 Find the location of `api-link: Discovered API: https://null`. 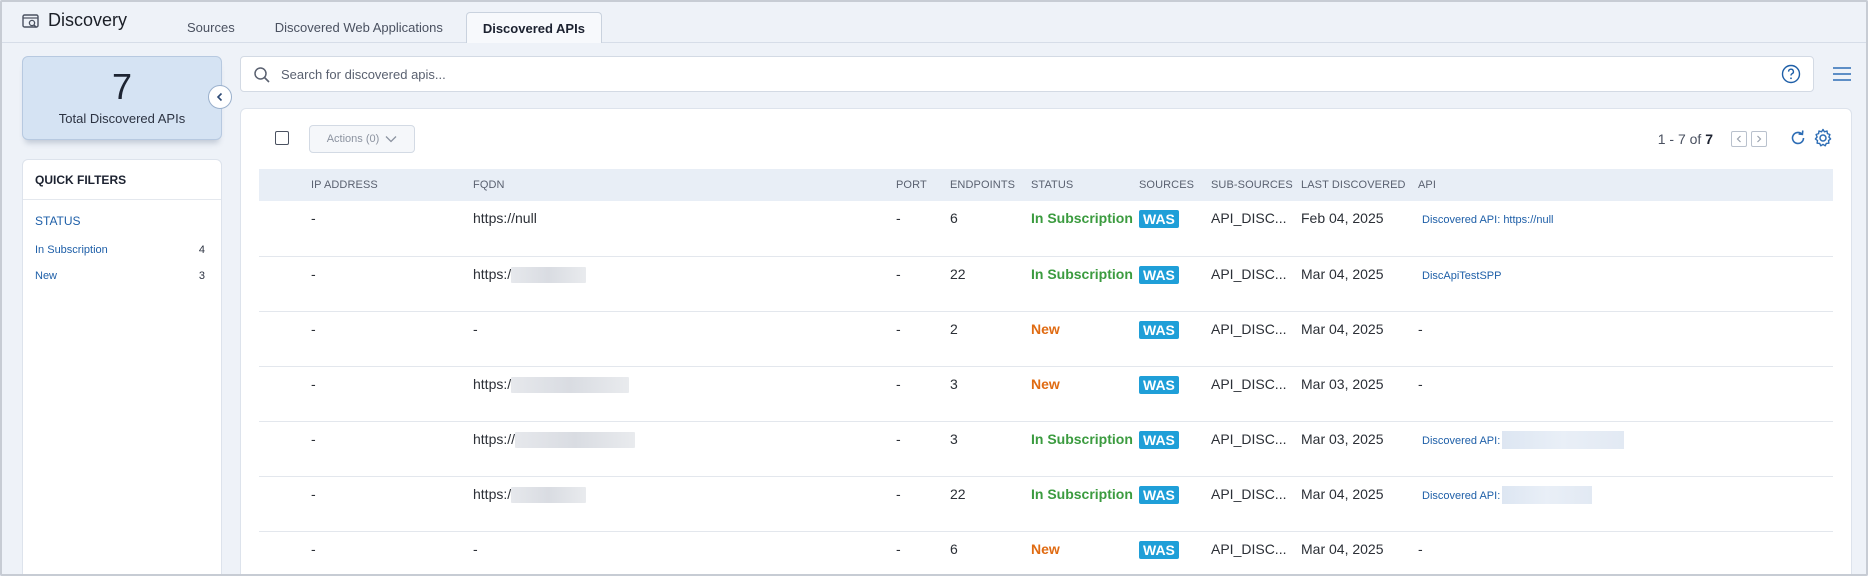

api-link: Discovered API: https://null is located at coordinates (1487, 220).